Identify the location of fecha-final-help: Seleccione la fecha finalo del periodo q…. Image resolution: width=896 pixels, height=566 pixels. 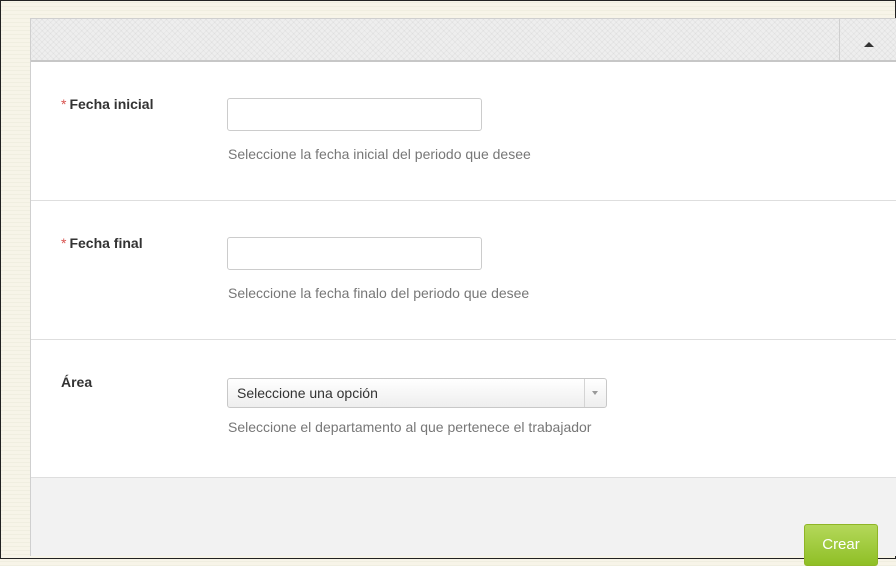
(379, 293).